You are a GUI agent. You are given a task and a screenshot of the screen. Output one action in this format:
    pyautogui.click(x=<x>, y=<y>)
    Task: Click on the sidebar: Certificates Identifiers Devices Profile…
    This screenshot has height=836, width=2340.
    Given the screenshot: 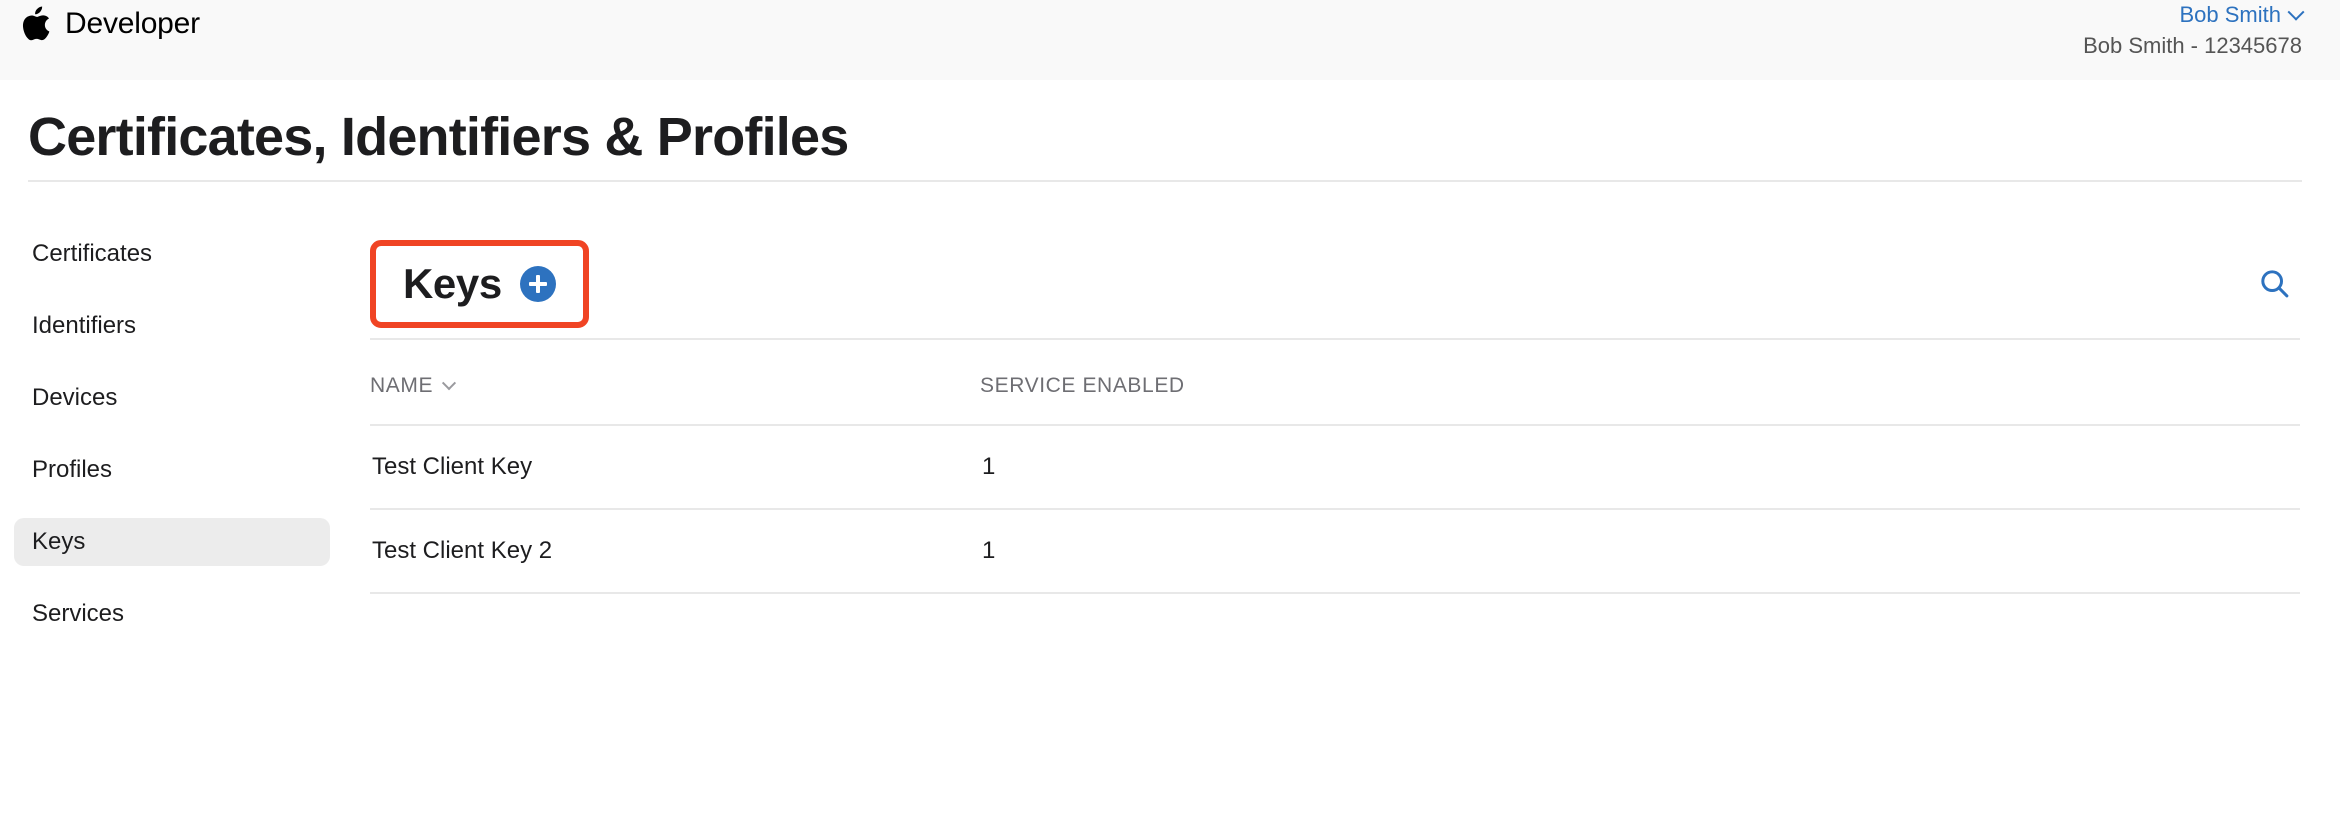 What is the action you would take?
    pyautogui.click(x=185, y=434)
    